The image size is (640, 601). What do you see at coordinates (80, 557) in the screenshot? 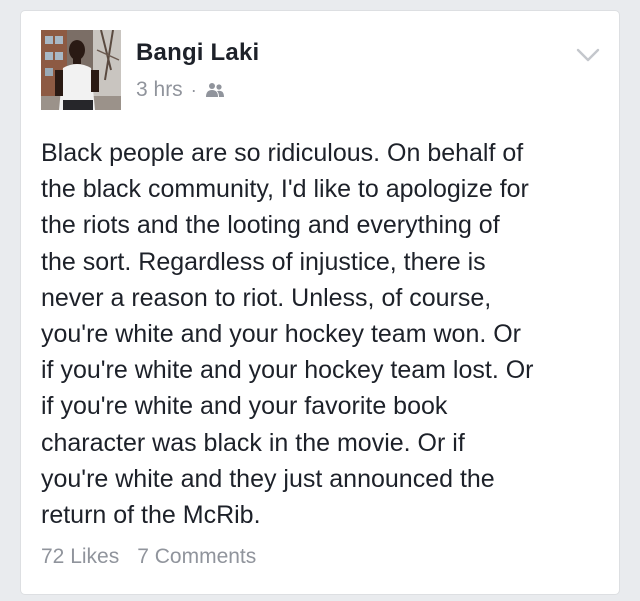
I see `likes-count: 72 Likes` at bounding box center [80, 557].